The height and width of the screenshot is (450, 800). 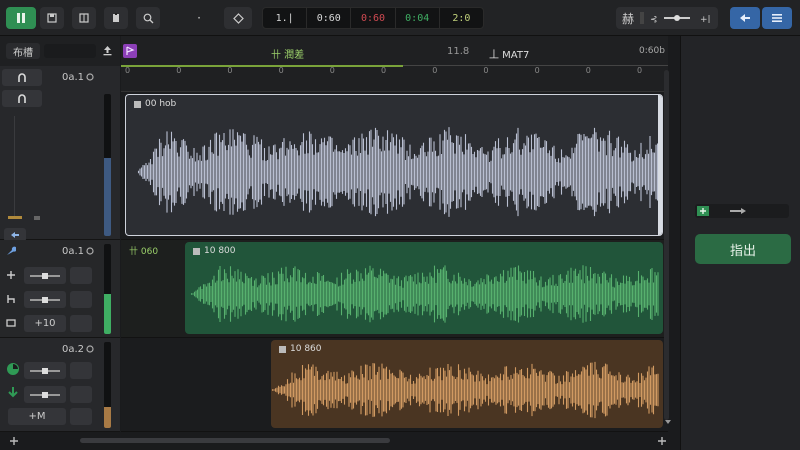 I want to click on clip3-waveform, so click(x=465, y=390).